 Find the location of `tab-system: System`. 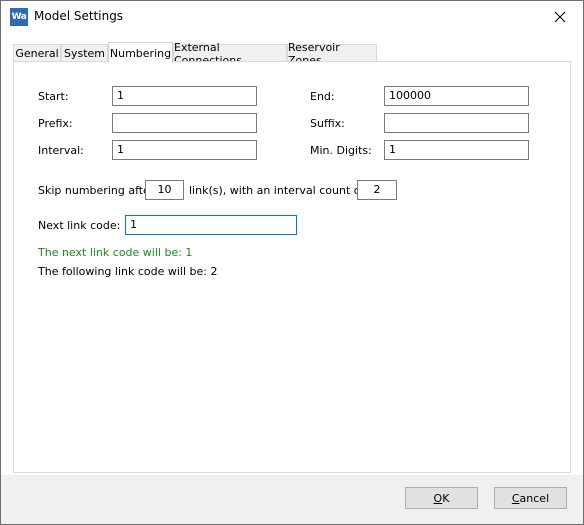

tab-system: System is located at coordinates (84, 53).